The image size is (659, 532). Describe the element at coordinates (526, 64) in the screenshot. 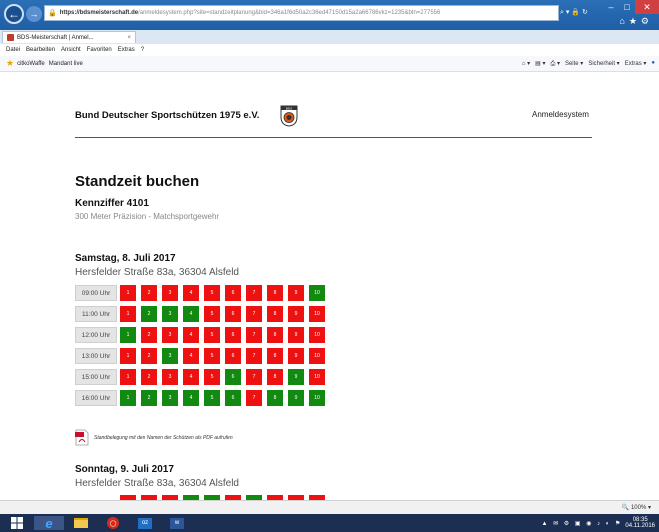

I see `home-icon: ⌂ ▾` at that location.